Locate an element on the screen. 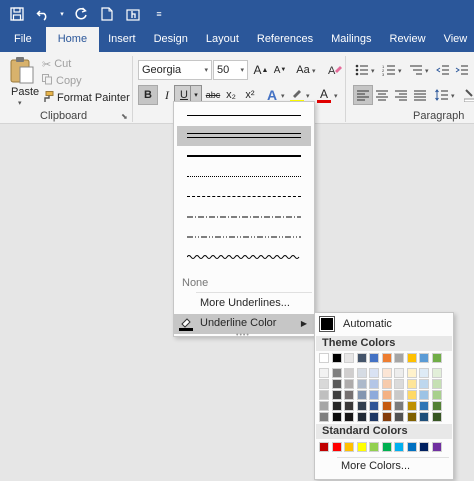 This screenshot has height=481, width=474. font-size-box: 50 ▾ is located at coordinates (230, 70).